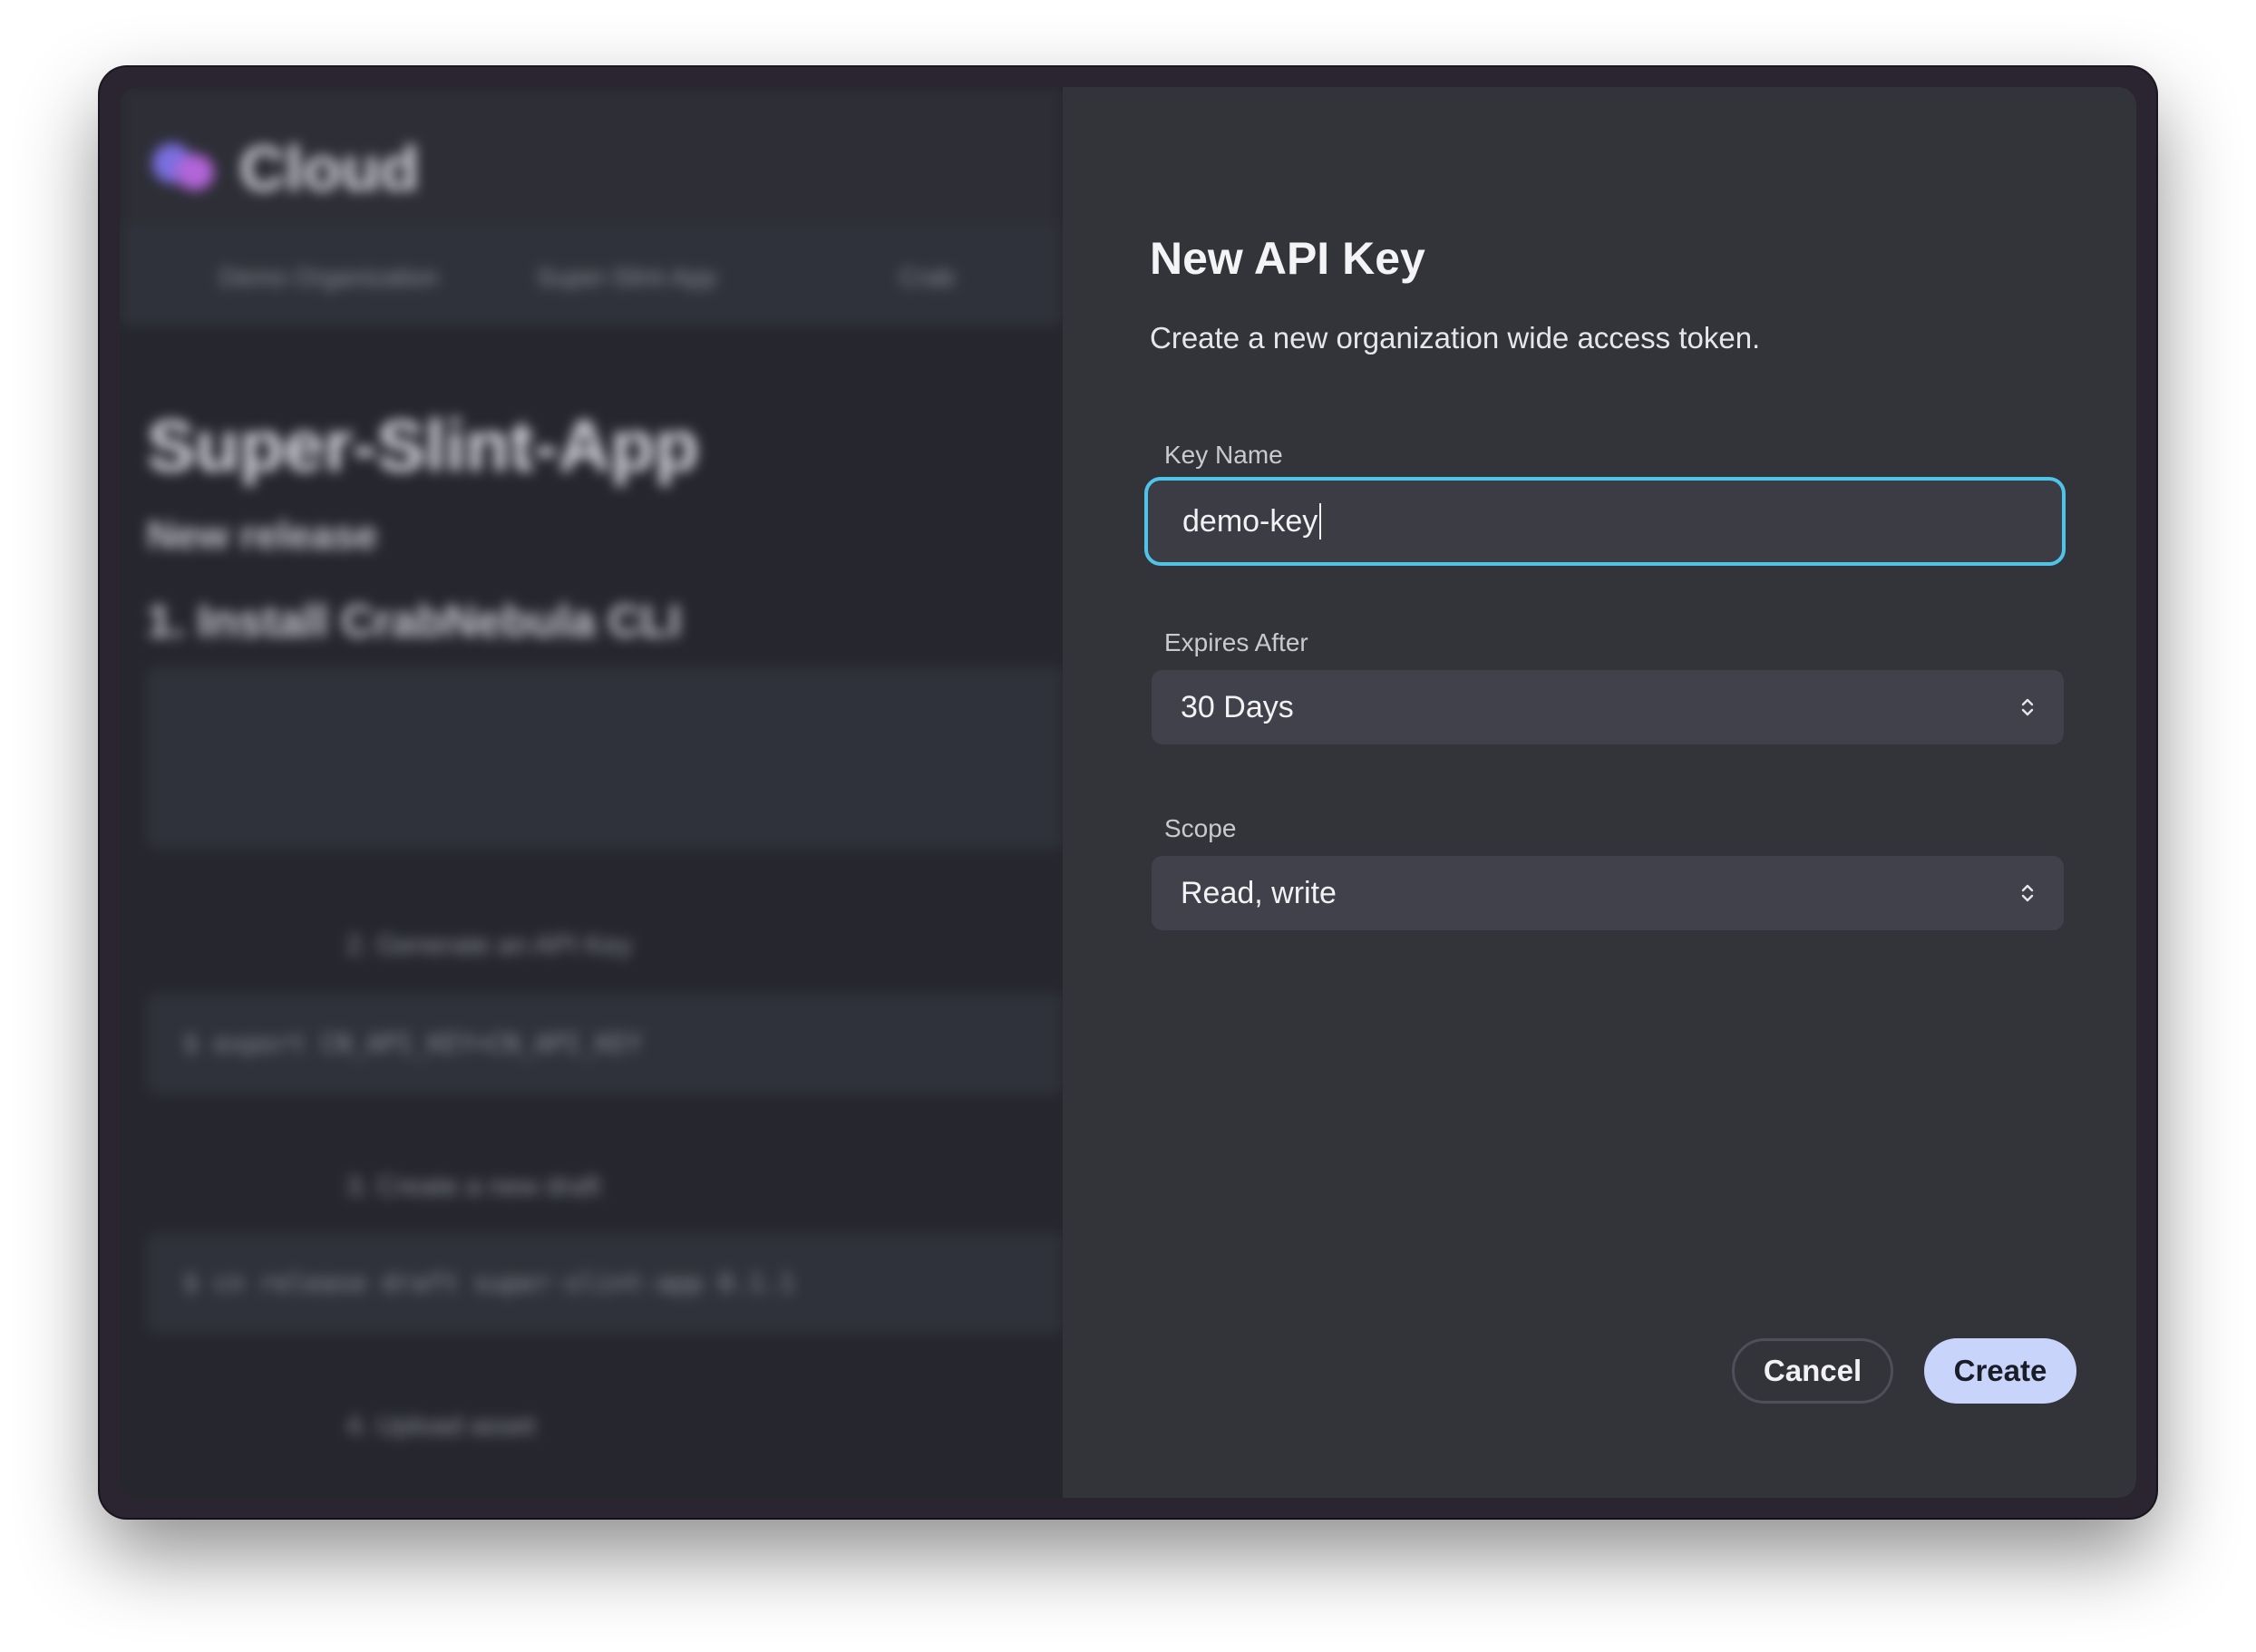 The width and height of the screenshot is (2256, 1652). I want to click on key-name-label: Key Name, so click(1223, 455).